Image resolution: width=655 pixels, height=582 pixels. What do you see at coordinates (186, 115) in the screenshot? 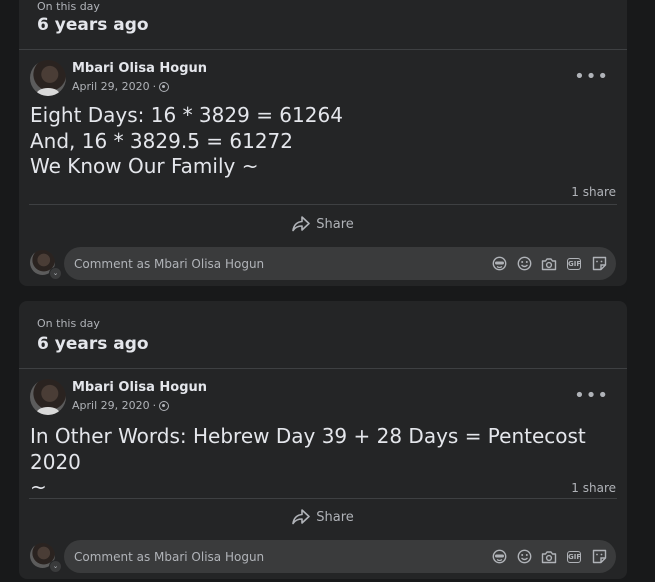
I see `post-line: Eight Days: 16 * 3829 = 61264` at bounding box center [186, 115].